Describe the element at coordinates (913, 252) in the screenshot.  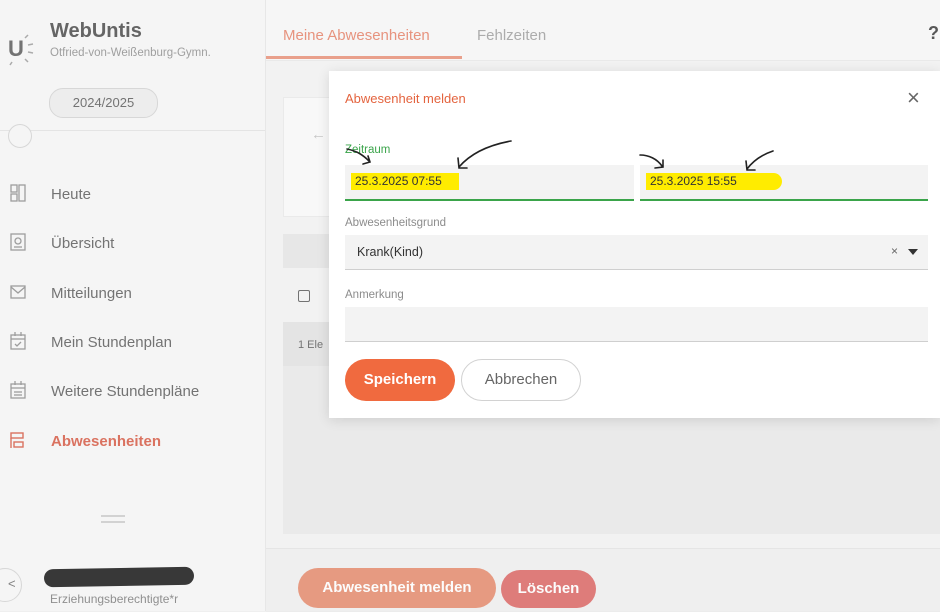
I see `caret-down-icon` at that location.